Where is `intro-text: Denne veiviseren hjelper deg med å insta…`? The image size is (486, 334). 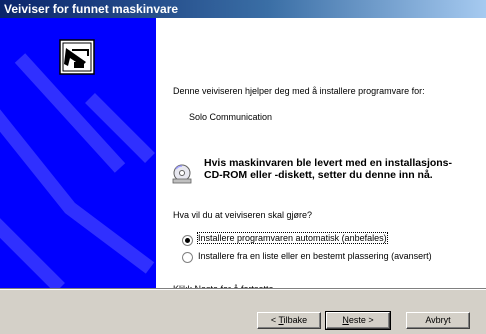 intro-text: Denne veiviseren hjelper deg med å insta… is located at coordinates (299, 91).